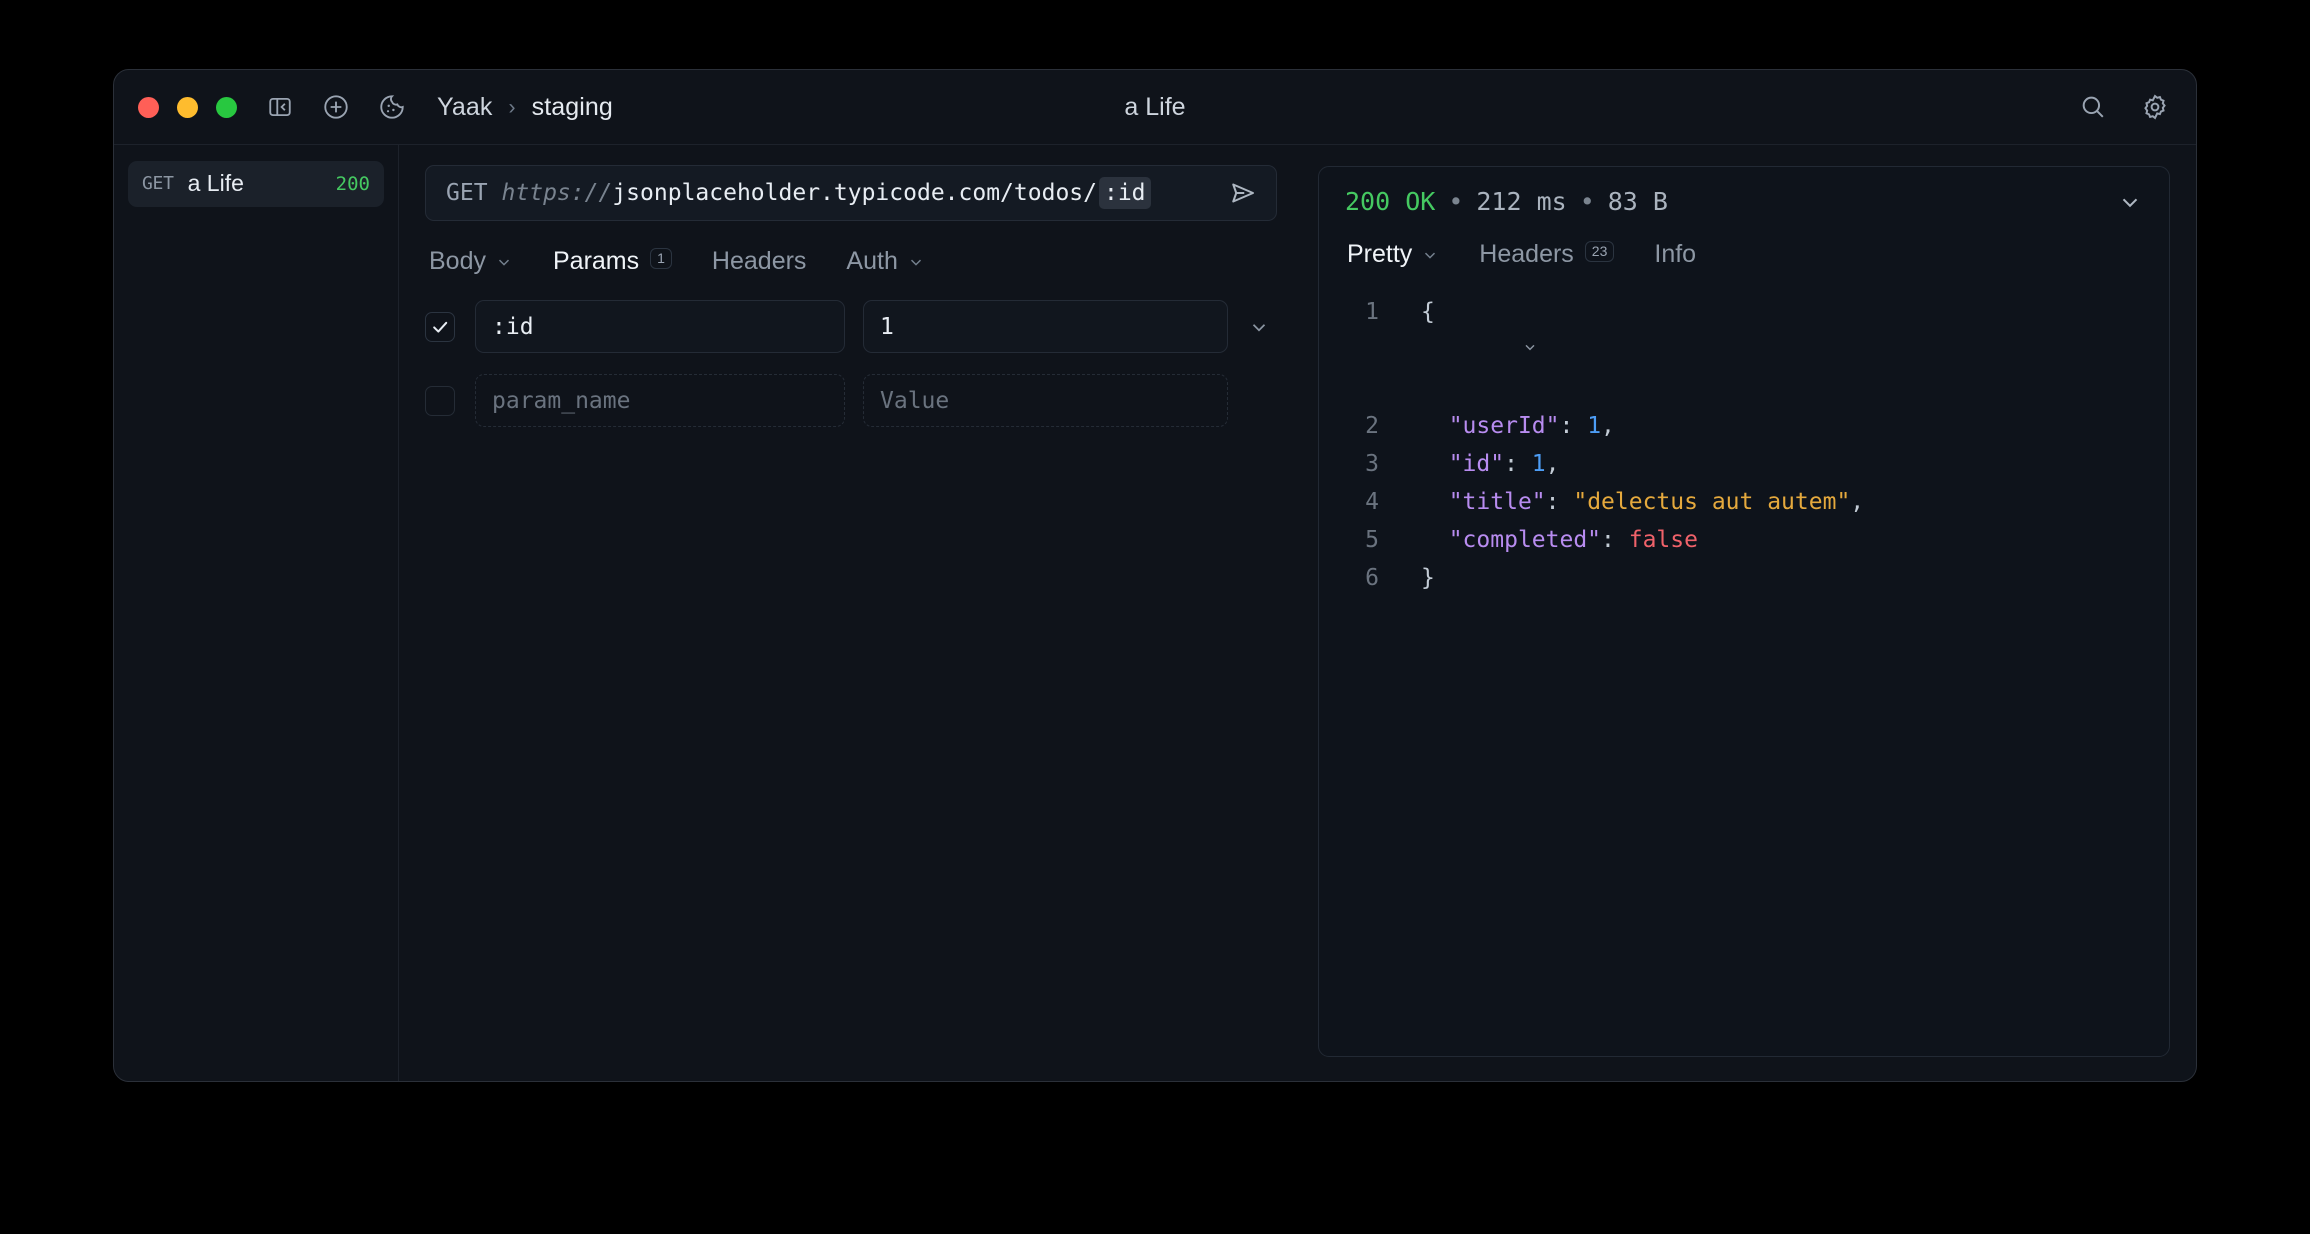 The image size is (2310, 1234). I want to click on response-collapse-chevron-icon, so click(2130, 202).